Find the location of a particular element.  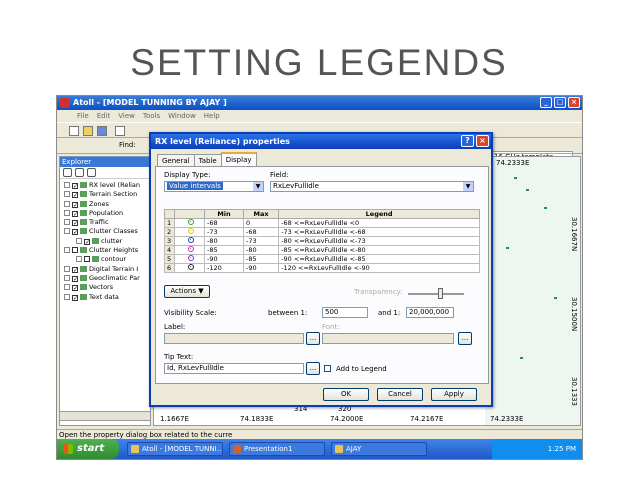

menu-edit: Edit is located at coordinates (104, 116).